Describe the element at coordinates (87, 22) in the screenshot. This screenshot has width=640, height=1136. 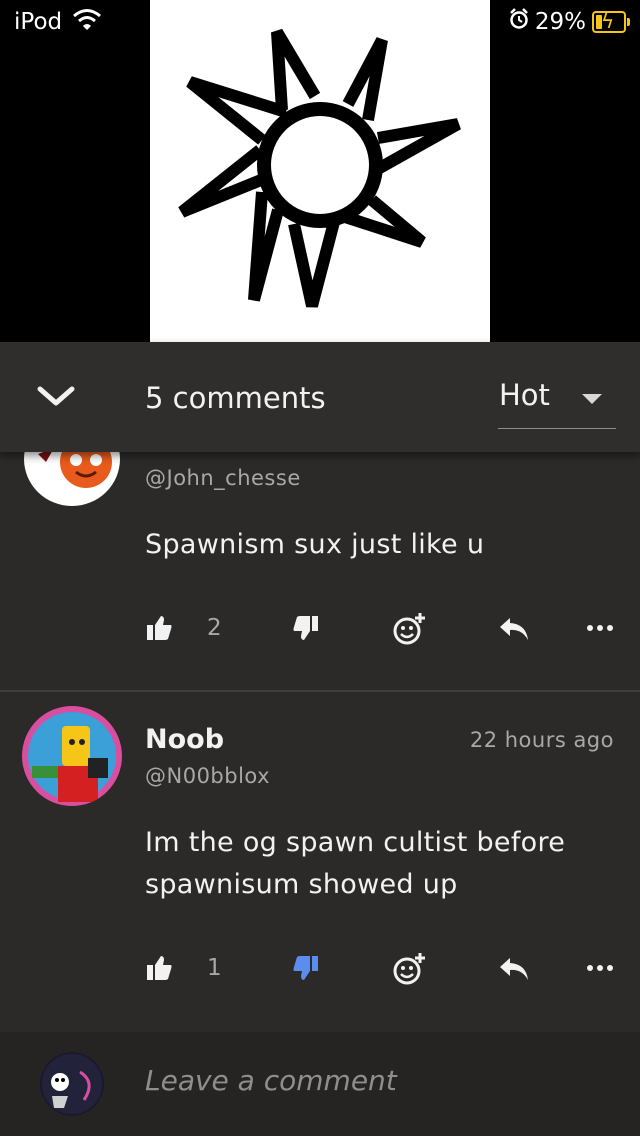
I see `wifi-icon` at that location.